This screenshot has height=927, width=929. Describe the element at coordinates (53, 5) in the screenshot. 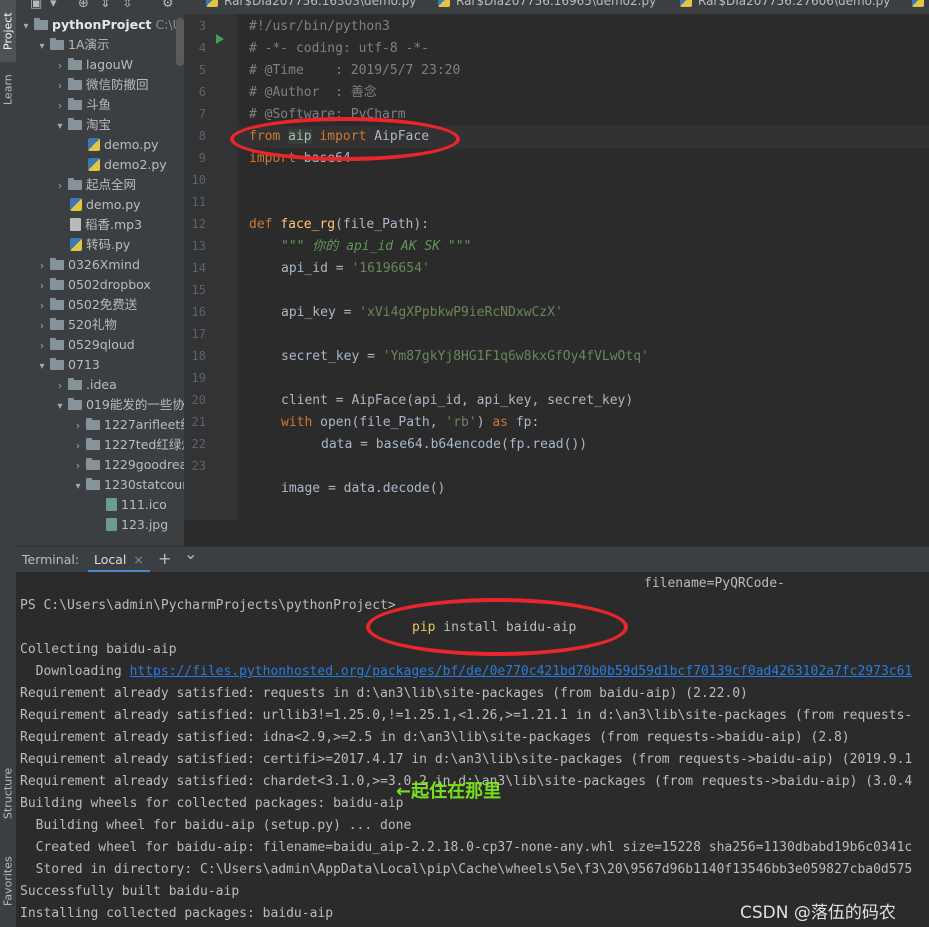

I see `dropdown-icon: ▾` at that location.